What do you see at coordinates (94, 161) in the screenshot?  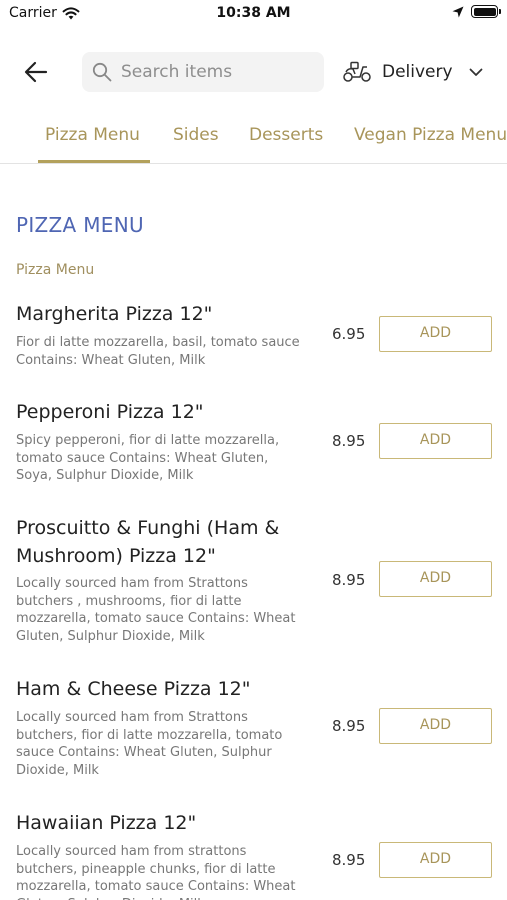 I see `active-tab-indicator` at bounding box center [94, 161].